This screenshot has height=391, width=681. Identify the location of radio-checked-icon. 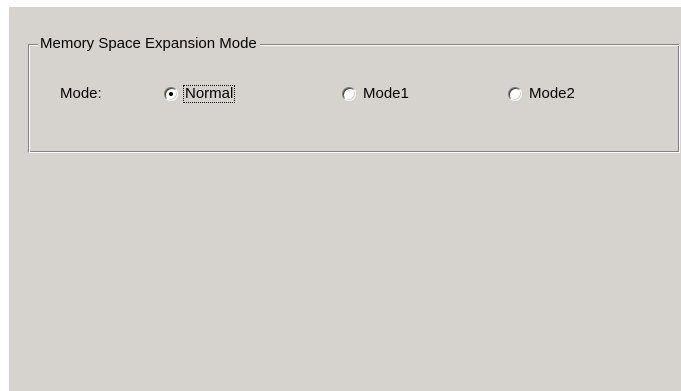
(171, 94).